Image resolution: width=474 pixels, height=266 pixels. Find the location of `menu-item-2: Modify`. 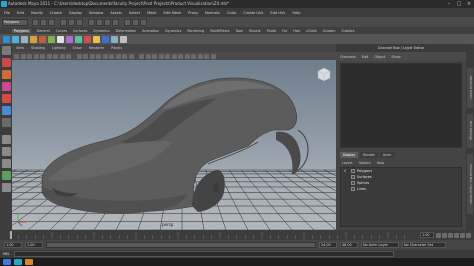

menu-item-2: Modify is located at coordinates (37, 13).